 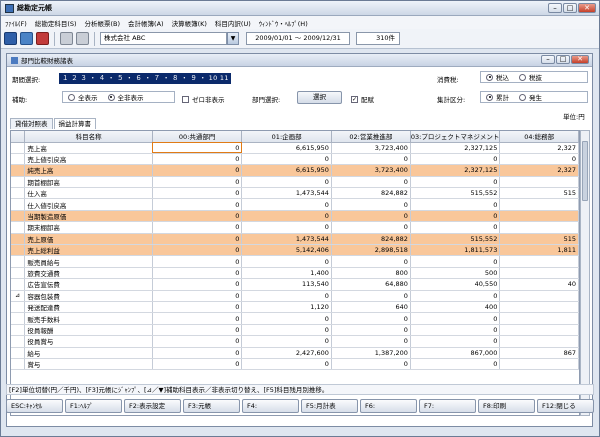 I want to click on report-maximize-button: □, so click(x=563, y=59).